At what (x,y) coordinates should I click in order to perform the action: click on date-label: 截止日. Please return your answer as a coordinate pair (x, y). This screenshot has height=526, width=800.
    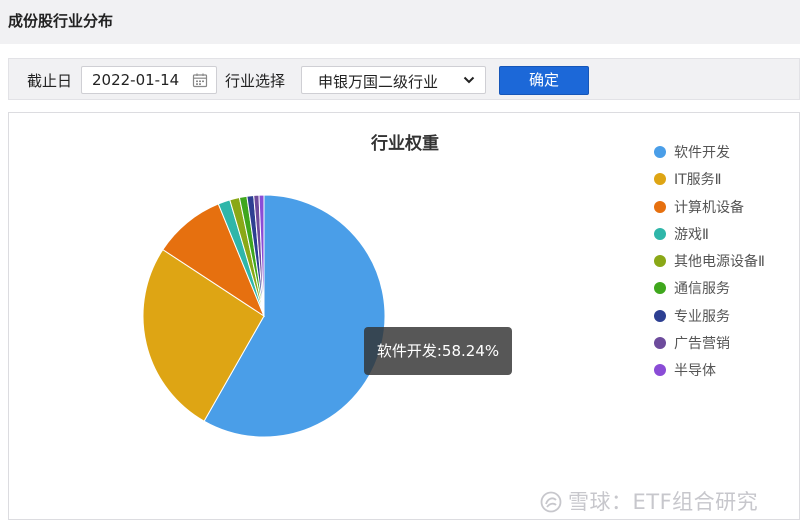
    Looking at the image, I should click on (50, 81).